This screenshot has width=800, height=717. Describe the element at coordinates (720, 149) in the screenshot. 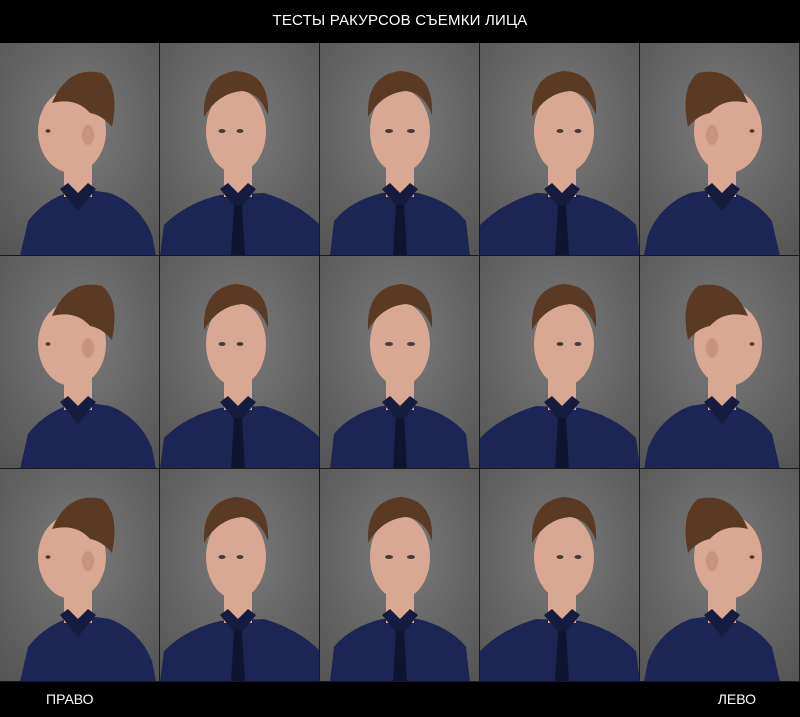

I see `photo-top-profile-right` at that location.